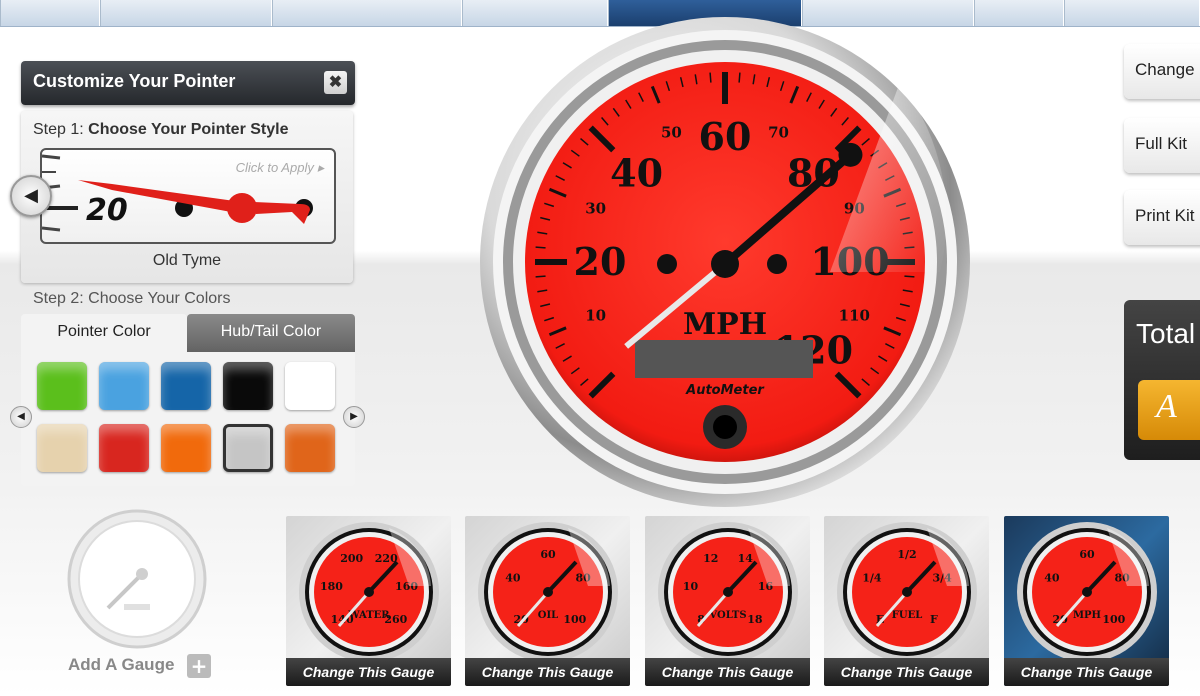 The height and width of the screenshot is (696, 1200). What do you see at coordinates (595, 316) in the screenshot?
I see `minor-scale-label: 10` at bounding box center [595, 316].